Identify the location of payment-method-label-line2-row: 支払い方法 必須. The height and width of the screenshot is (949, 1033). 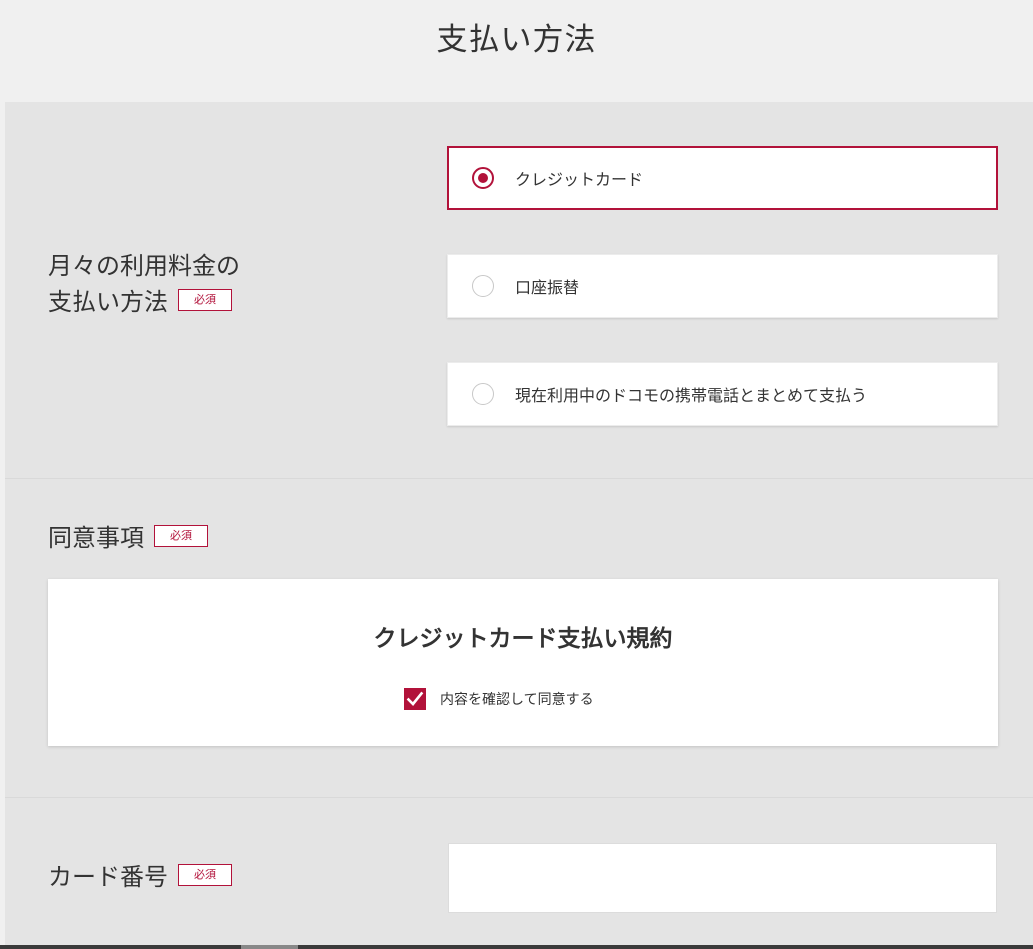
(144, 302).